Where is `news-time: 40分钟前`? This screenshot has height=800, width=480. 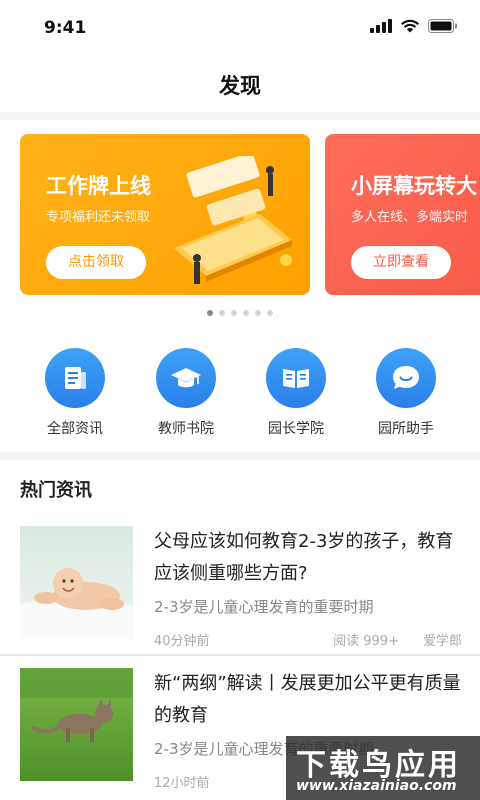 news-time: 40分钟前 is located at coordinates (182, 641).